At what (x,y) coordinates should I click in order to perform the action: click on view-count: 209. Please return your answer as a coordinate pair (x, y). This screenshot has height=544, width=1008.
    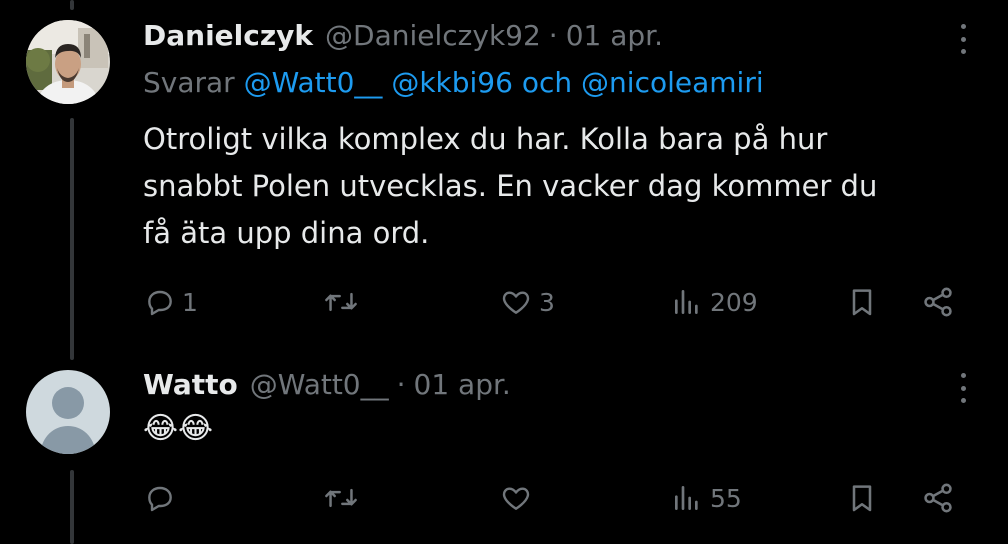
    Looking at the image, I should click on (734, 302).